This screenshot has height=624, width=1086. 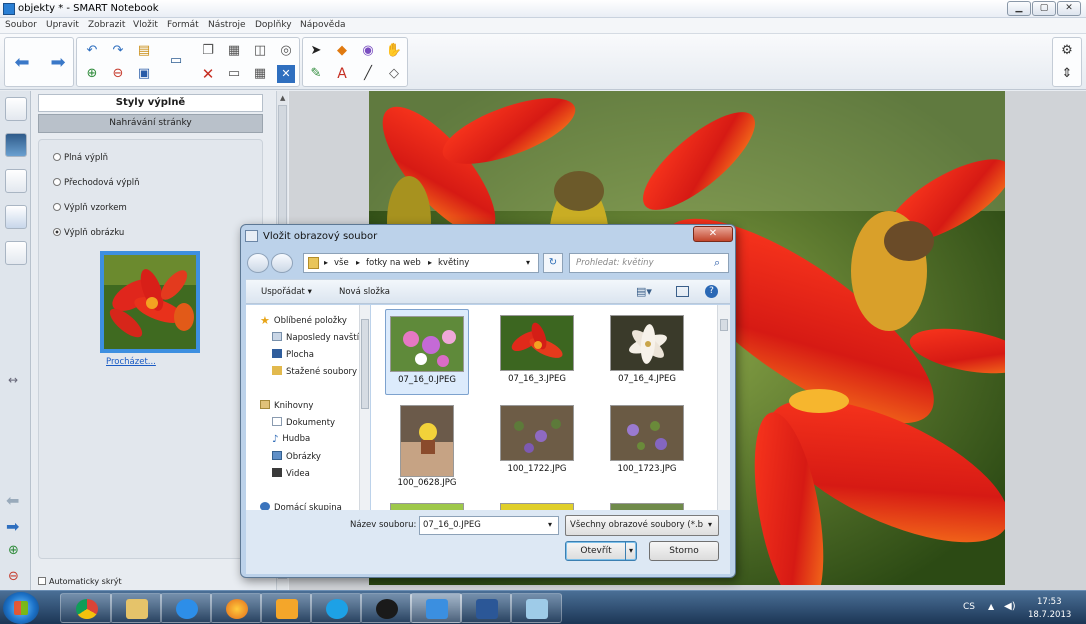 What do you see at coordinates (90, 208) in the screenshot?
I see `option-pattern-fill: Výplň vzorkem` at bounding box center [90, 208].